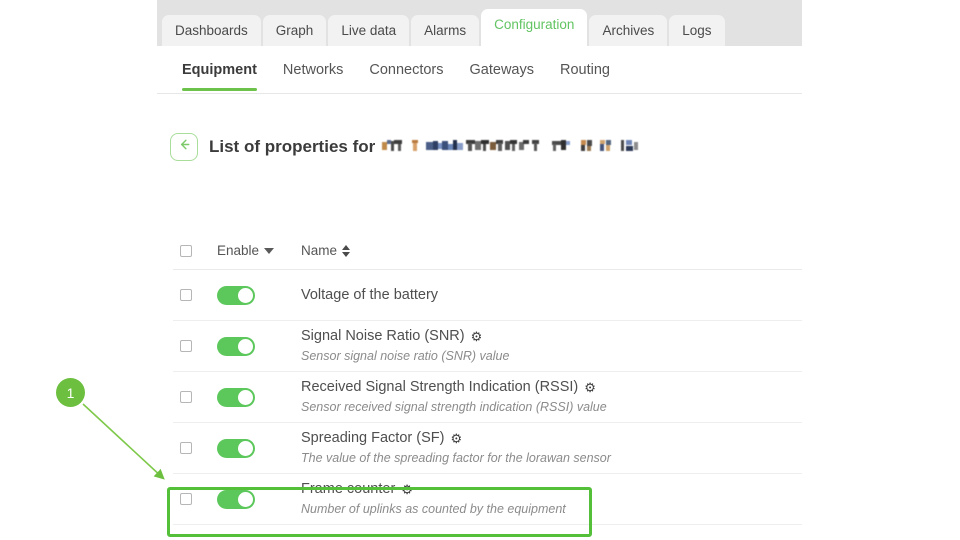 The image size is (960, 540). What do you see at coordinates (211, 32) in the screenshot?
I see `tab-dashboards: Dashboards` at bounding box center [211, 32].